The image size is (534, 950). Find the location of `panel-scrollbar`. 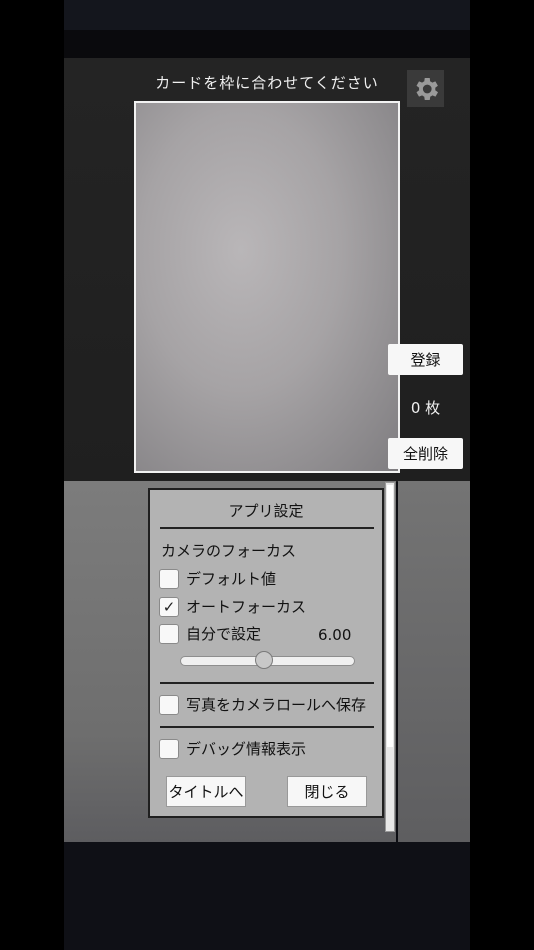

panel-scrollbar is located at coordinates (390, 657).